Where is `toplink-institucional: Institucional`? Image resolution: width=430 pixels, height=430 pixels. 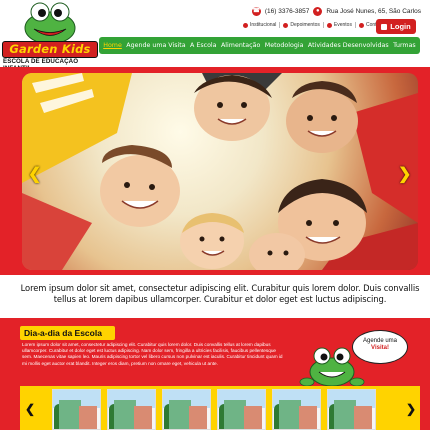
toplink-institucional: Institucional is located at coordinates (260, 25).